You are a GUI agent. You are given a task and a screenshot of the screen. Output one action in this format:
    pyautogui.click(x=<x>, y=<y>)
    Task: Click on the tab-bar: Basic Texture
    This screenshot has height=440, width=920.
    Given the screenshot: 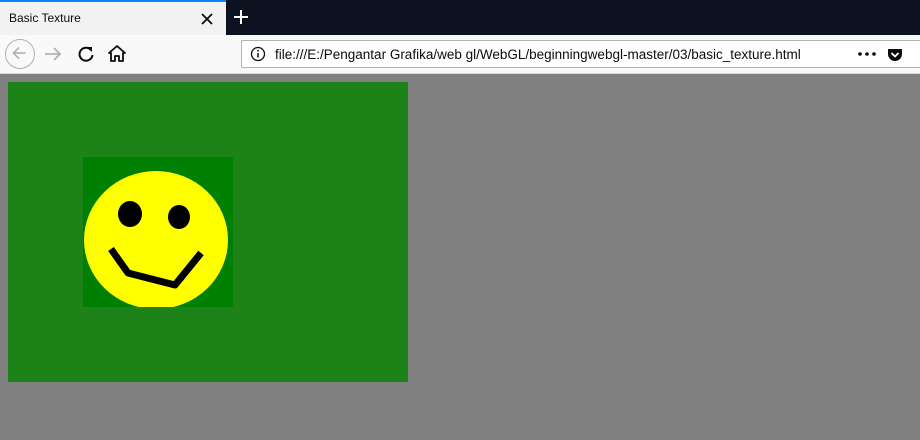 What is the action you would take?
    pyautogui.click(x=460, y=17)
    